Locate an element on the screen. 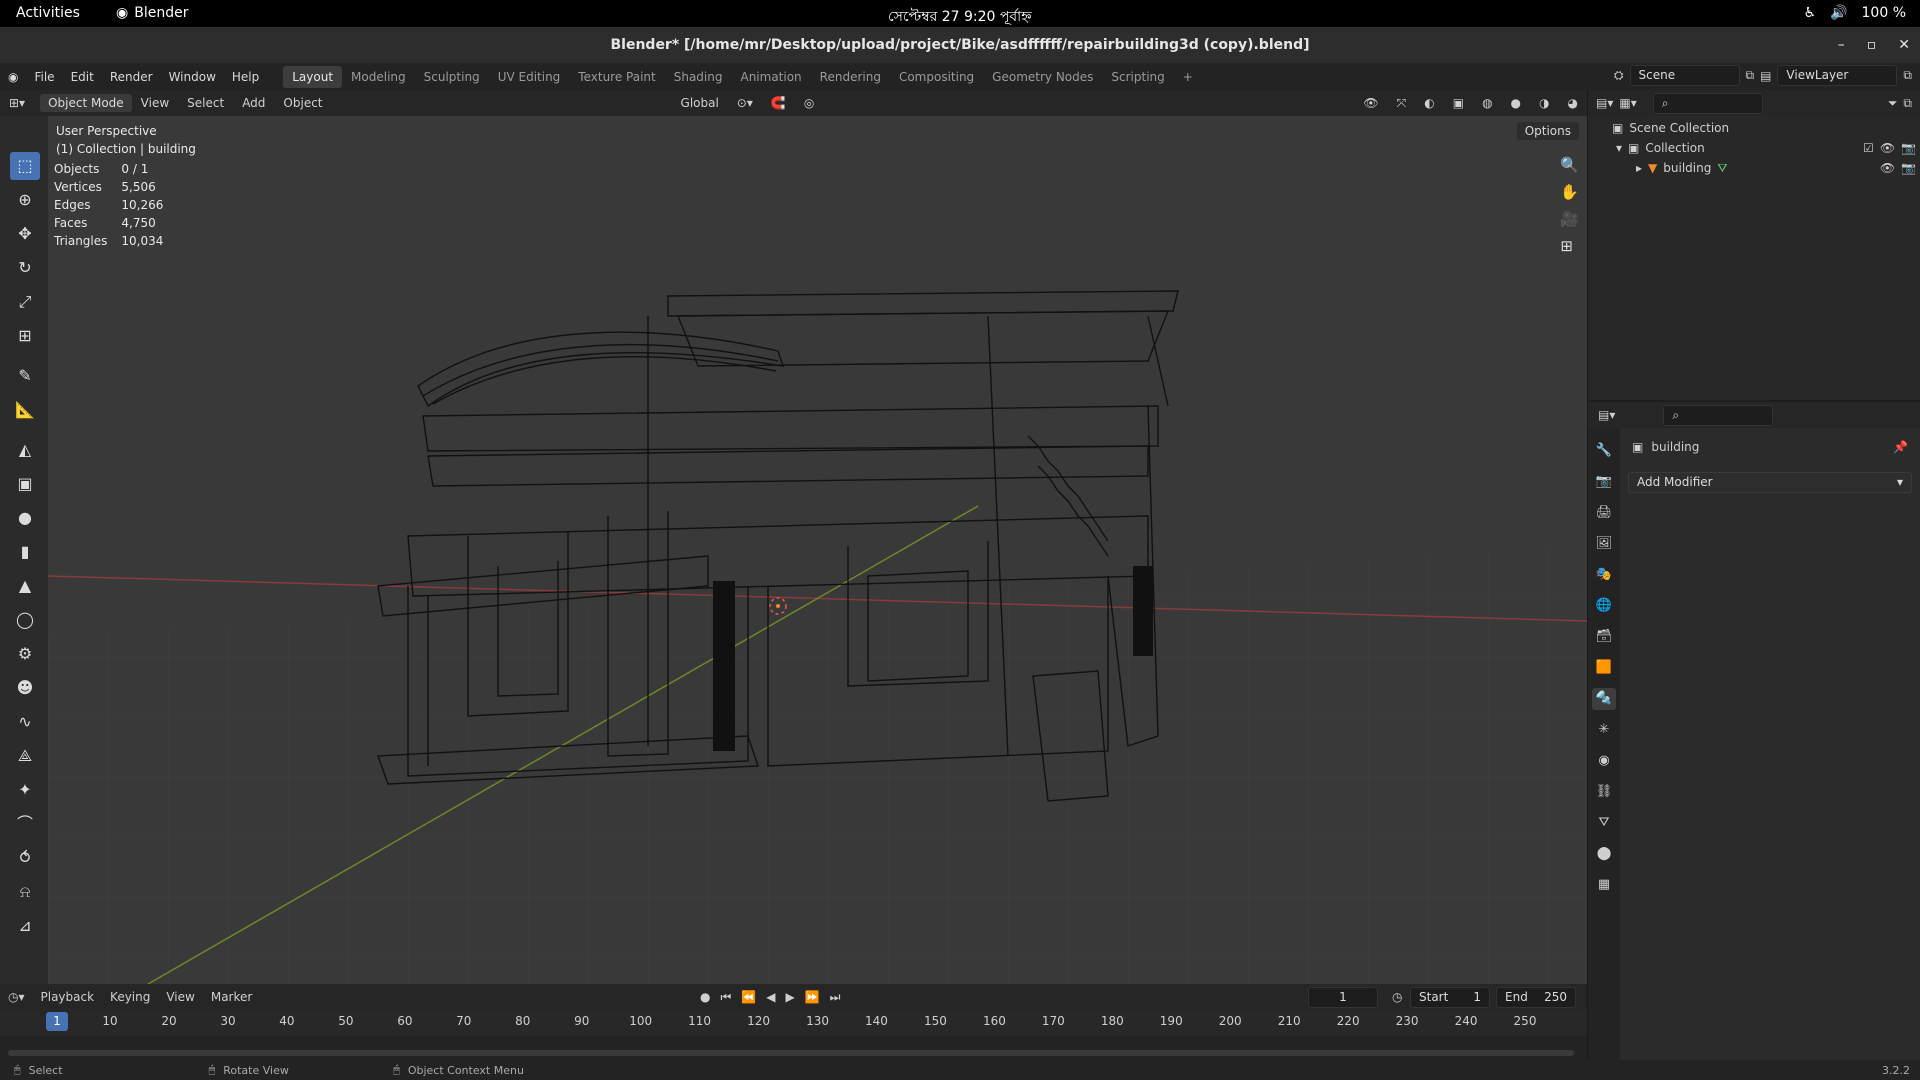  menu-keying: Keying is located at coordinates (130, 997).